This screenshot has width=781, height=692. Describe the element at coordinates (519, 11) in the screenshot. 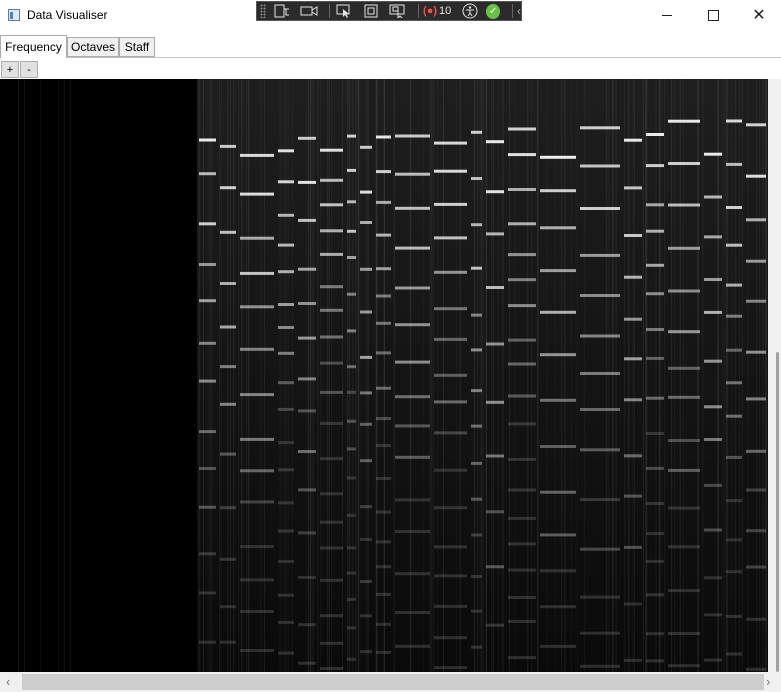

I see `collapse-chevron-icon: ‹` at that location.